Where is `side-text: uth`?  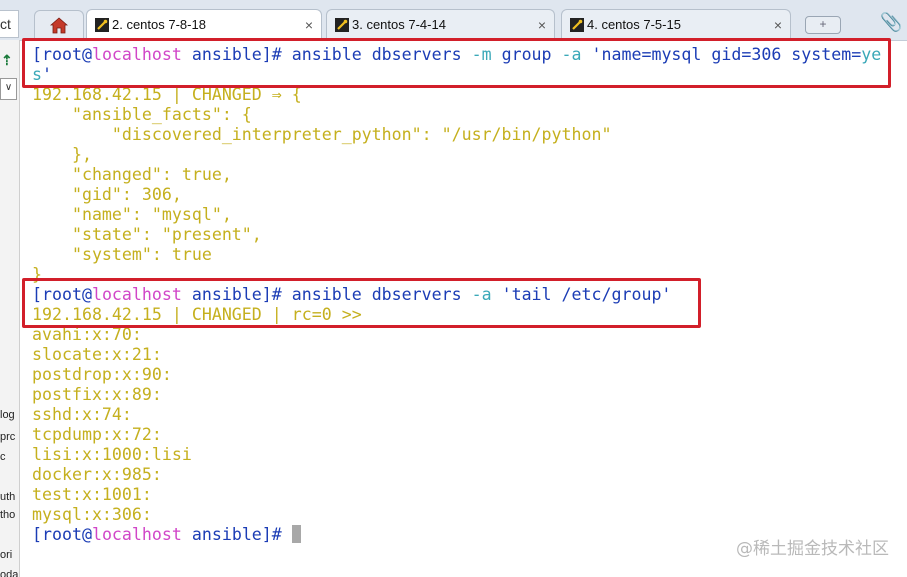
side-text: uth is located at coordinates (8, 497).